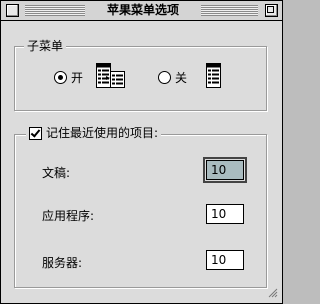 The width and height of the screenshot is (320, 304). I want to click on submenu-on-radio-row: 开, so click(68, 77).